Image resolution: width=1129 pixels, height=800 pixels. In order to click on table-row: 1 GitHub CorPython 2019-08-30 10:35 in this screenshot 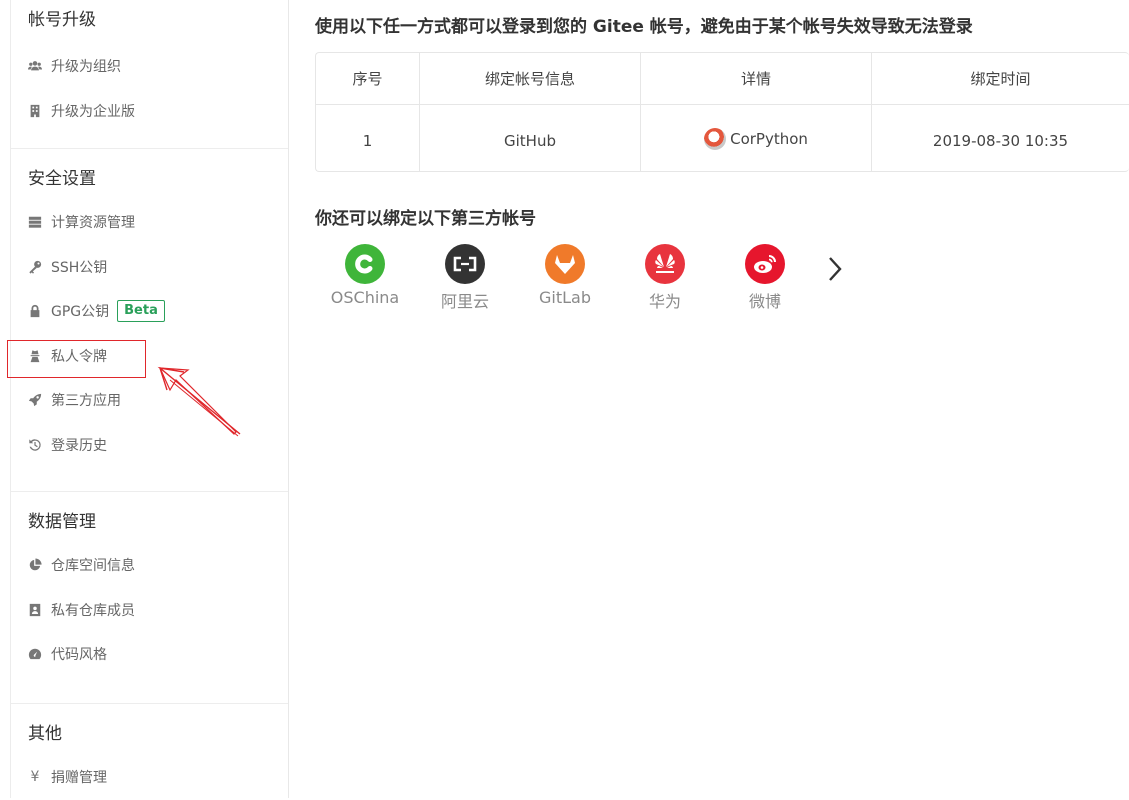, I will do `click(722, 139)`.